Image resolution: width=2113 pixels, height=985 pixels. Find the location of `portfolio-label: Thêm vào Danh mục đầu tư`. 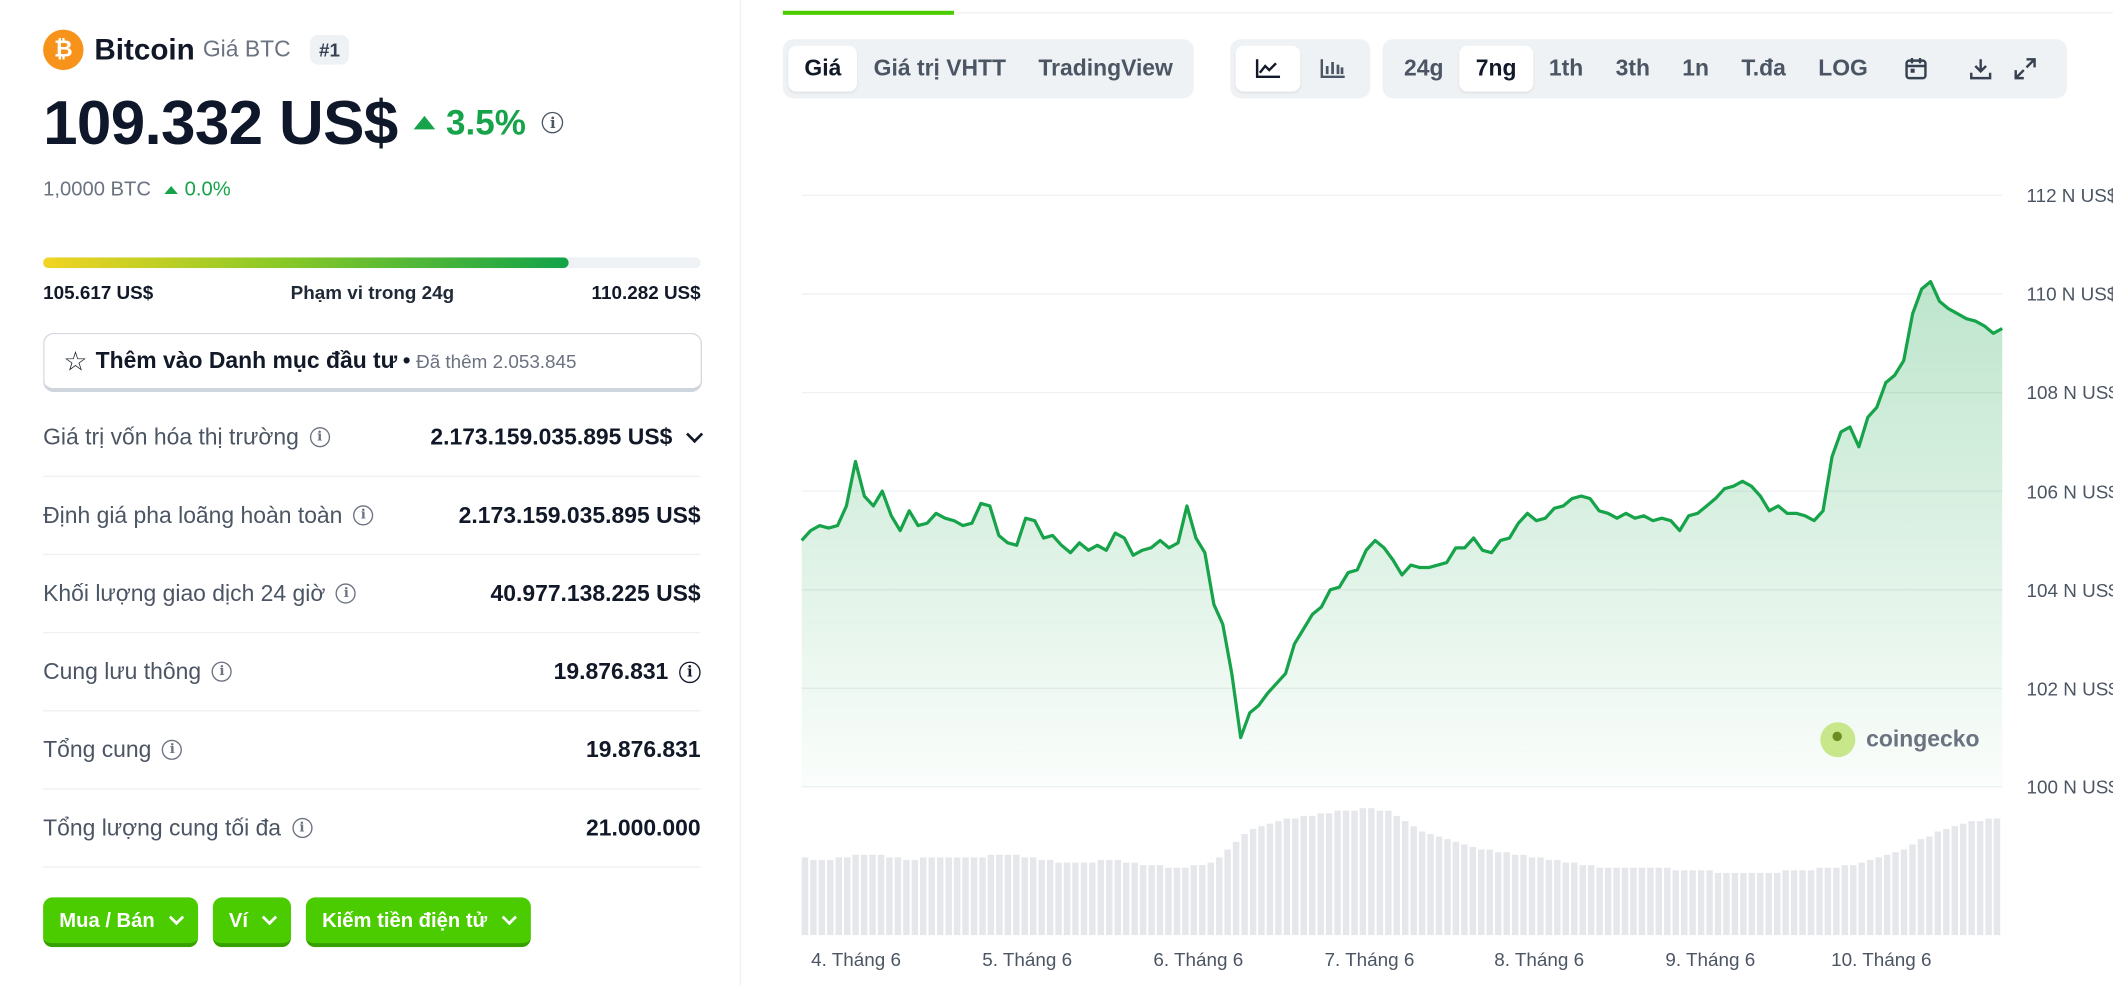

portfolio-label: Thêm vào Danh mục đầu tư is located at coordinates (246, 360).